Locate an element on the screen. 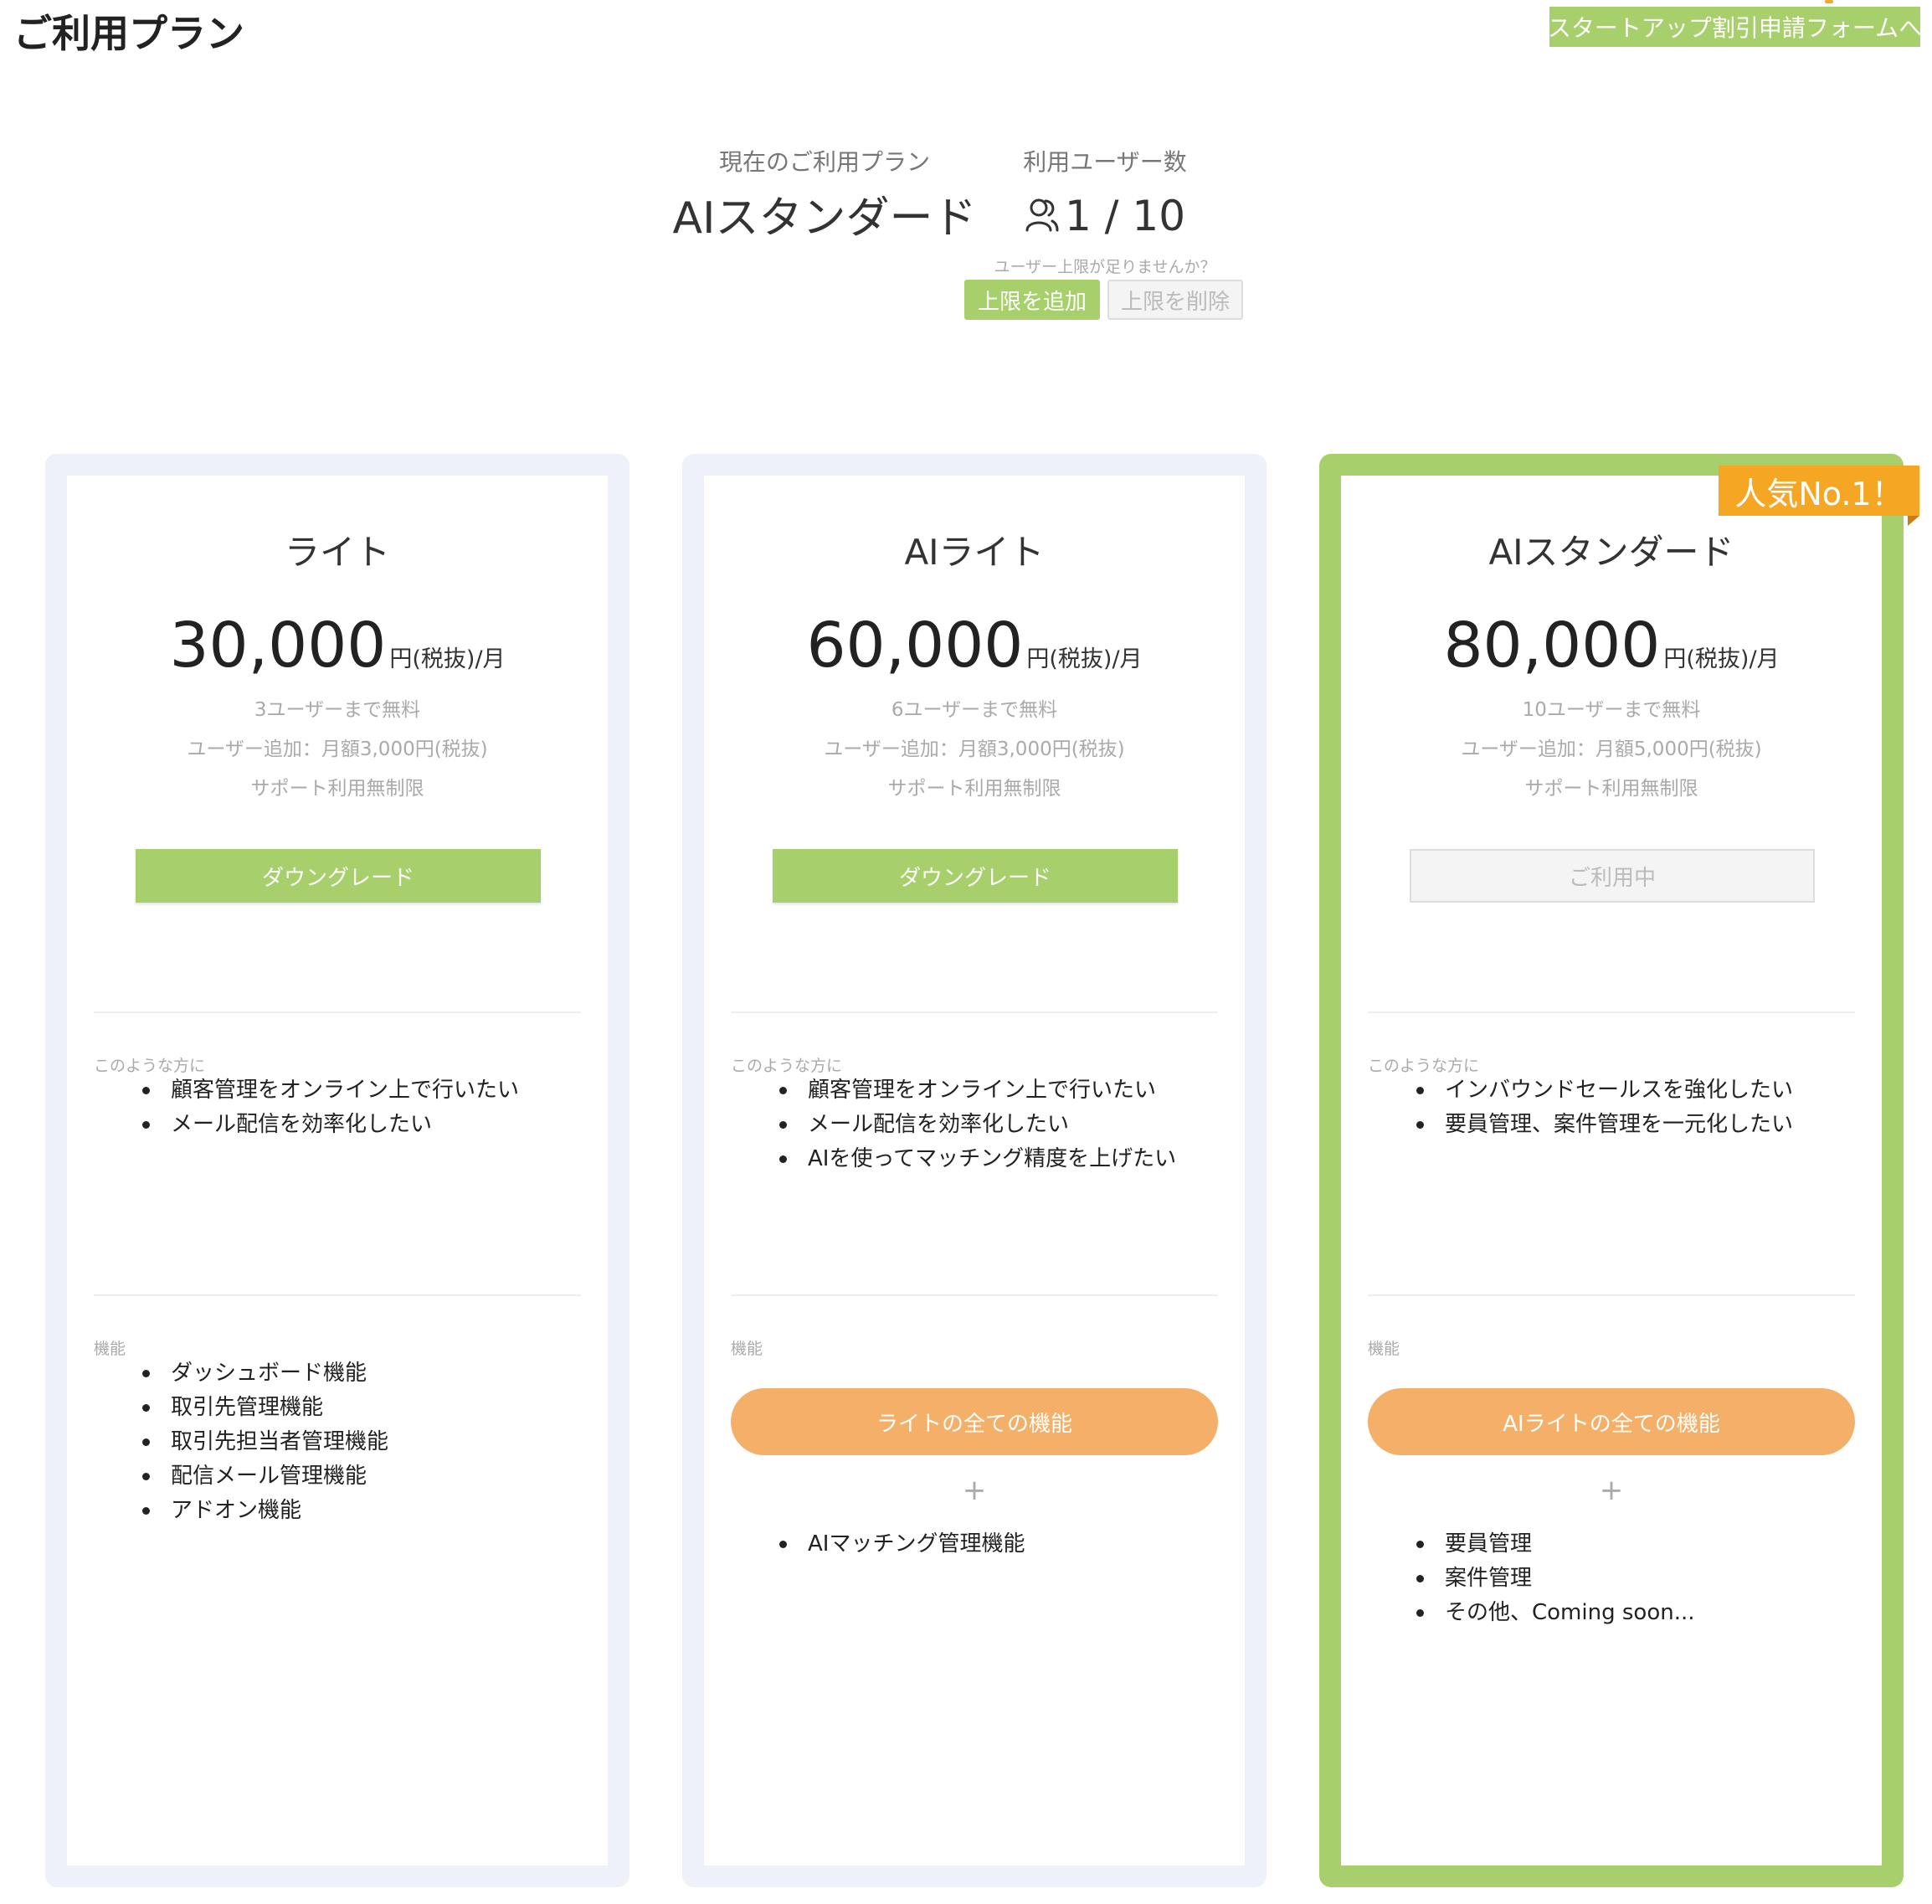 Image resolution: width=1932 pixels, height=1904 pixels. price-amount: 30,000 is located at coordinates (278, 646).